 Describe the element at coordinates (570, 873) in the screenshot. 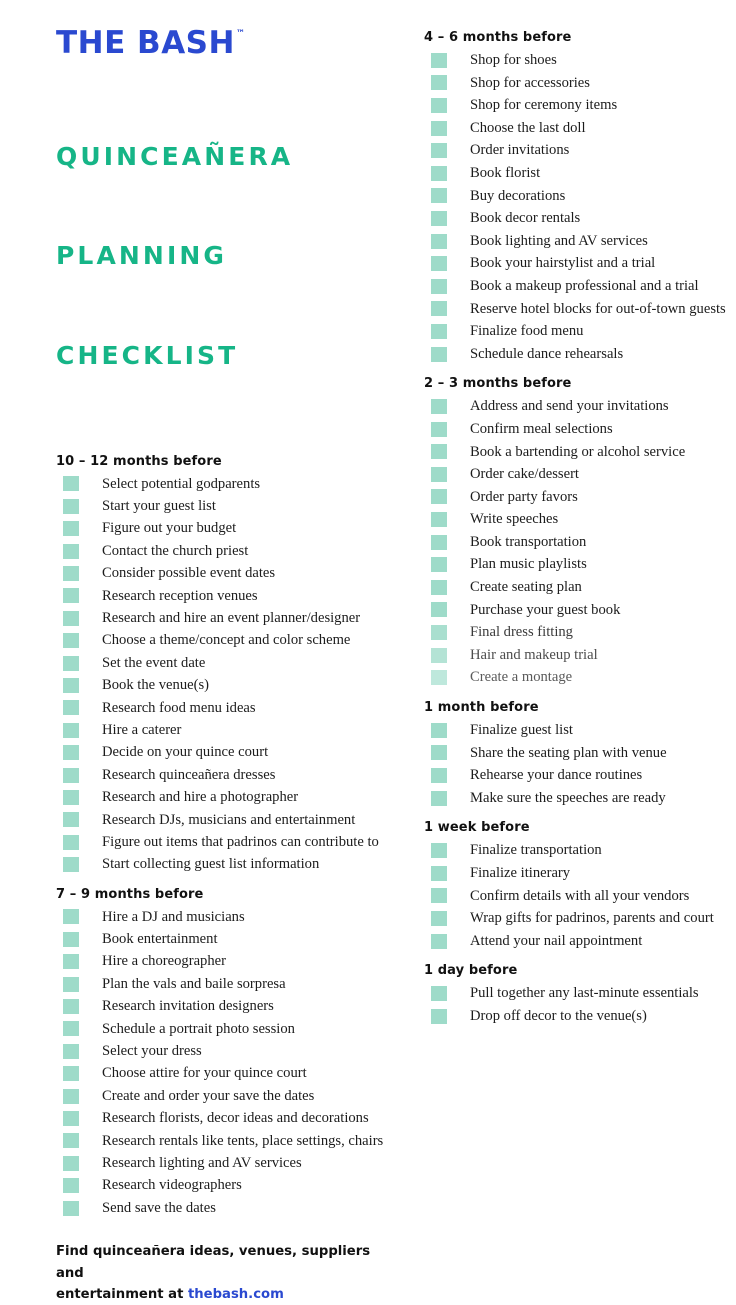

I see `checklist-row: Finalize itinerary` at that location.